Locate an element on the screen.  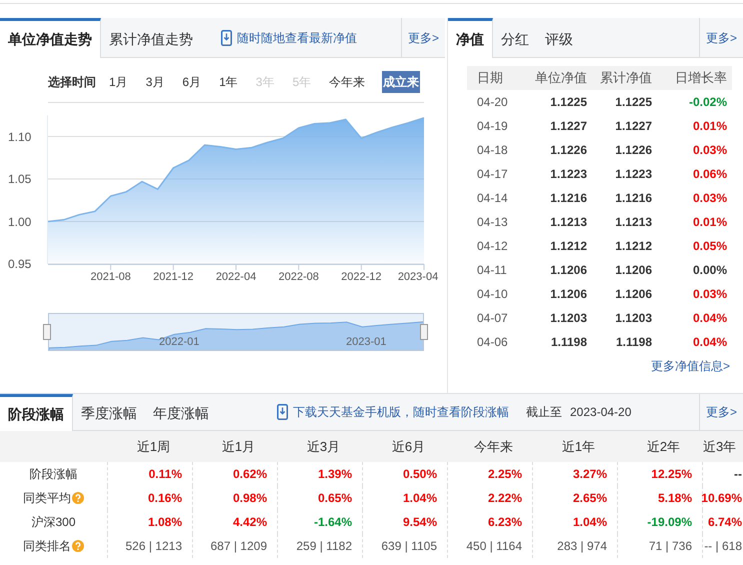
table-cell: 9.54% is located at coordinates (405, 522).